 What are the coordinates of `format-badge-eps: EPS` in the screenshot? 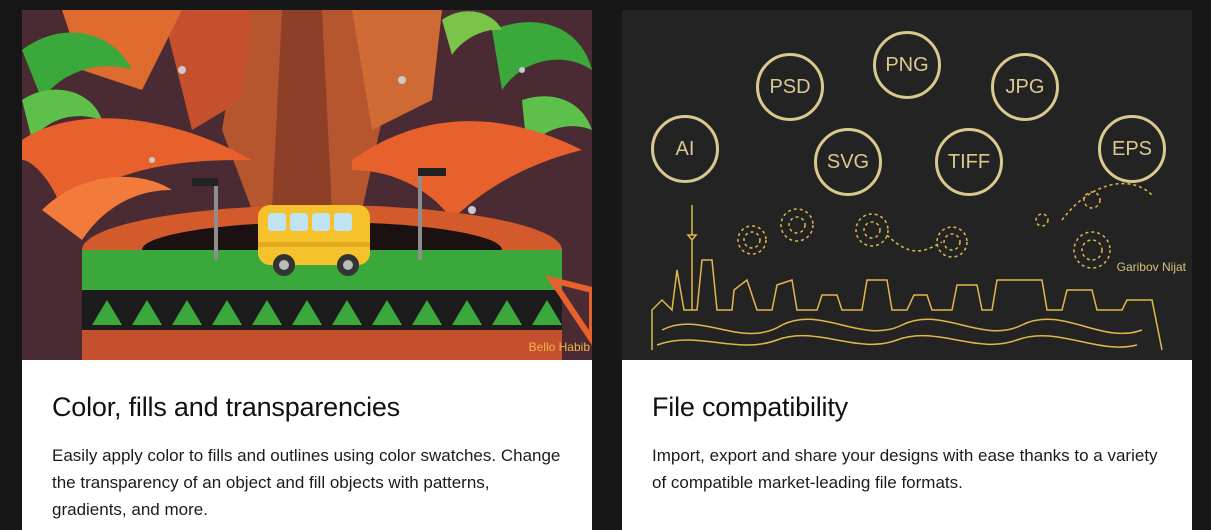 It's located at (1132, 149).